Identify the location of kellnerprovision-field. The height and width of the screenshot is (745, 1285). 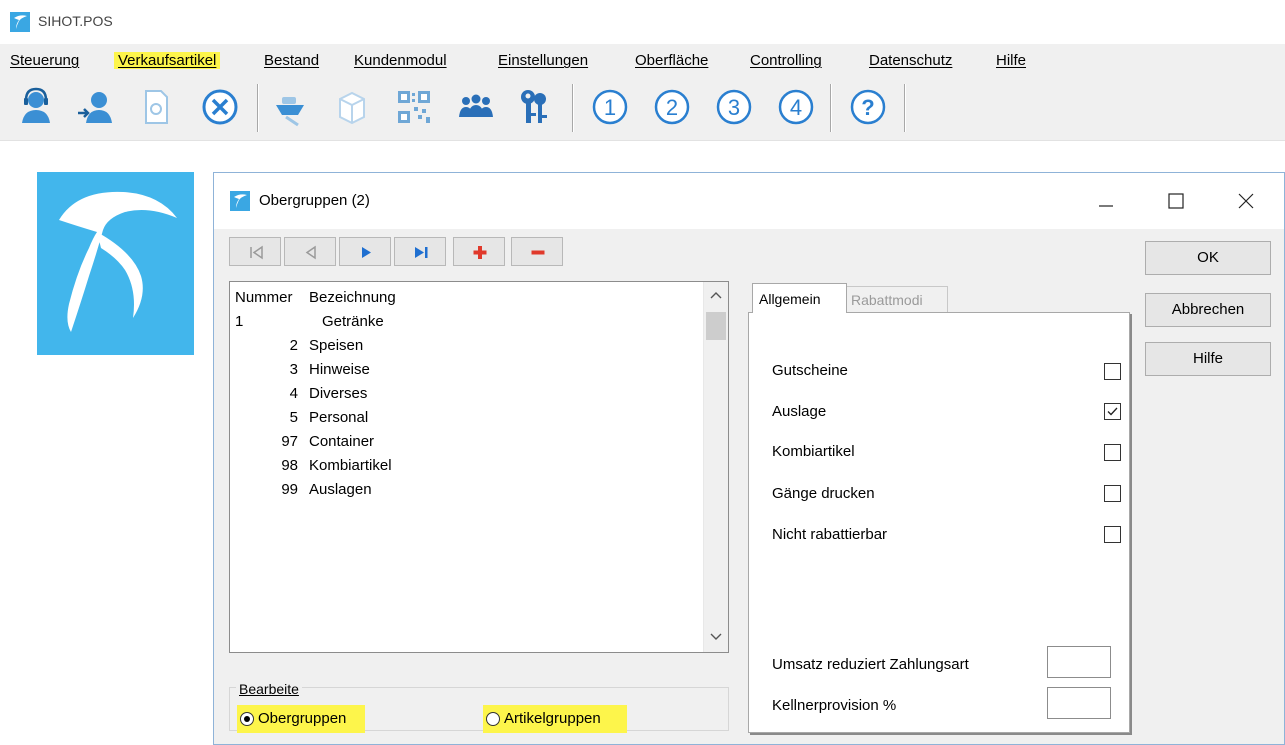
(1079, 703).